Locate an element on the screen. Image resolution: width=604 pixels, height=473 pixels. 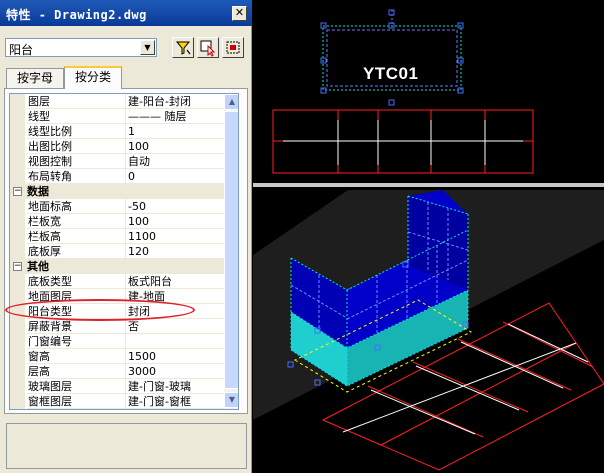
property-row: 层高 3000 is located at coordinates (117, 371).